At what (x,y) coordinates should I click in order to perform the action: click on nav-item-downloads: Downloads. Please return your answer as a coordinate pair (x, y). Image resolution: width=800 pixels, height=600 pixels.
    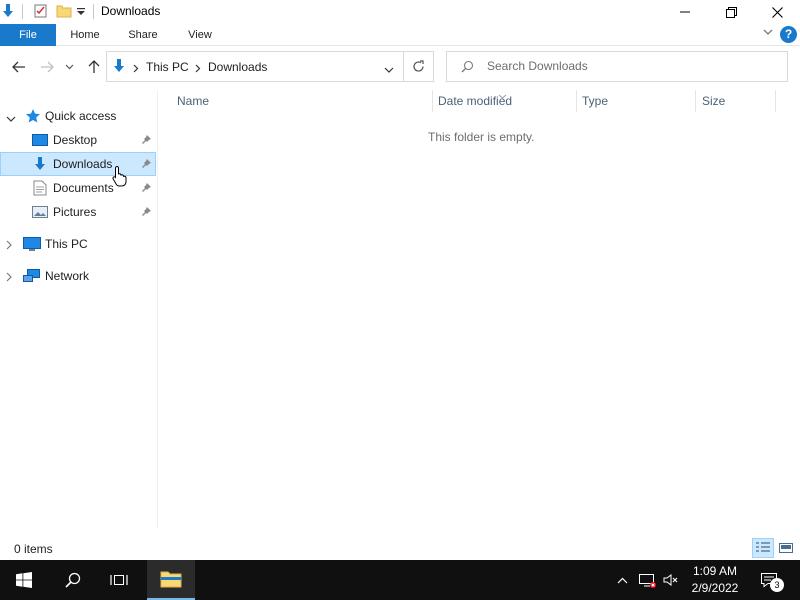
    Looking at the image, I should click on (78, 164).